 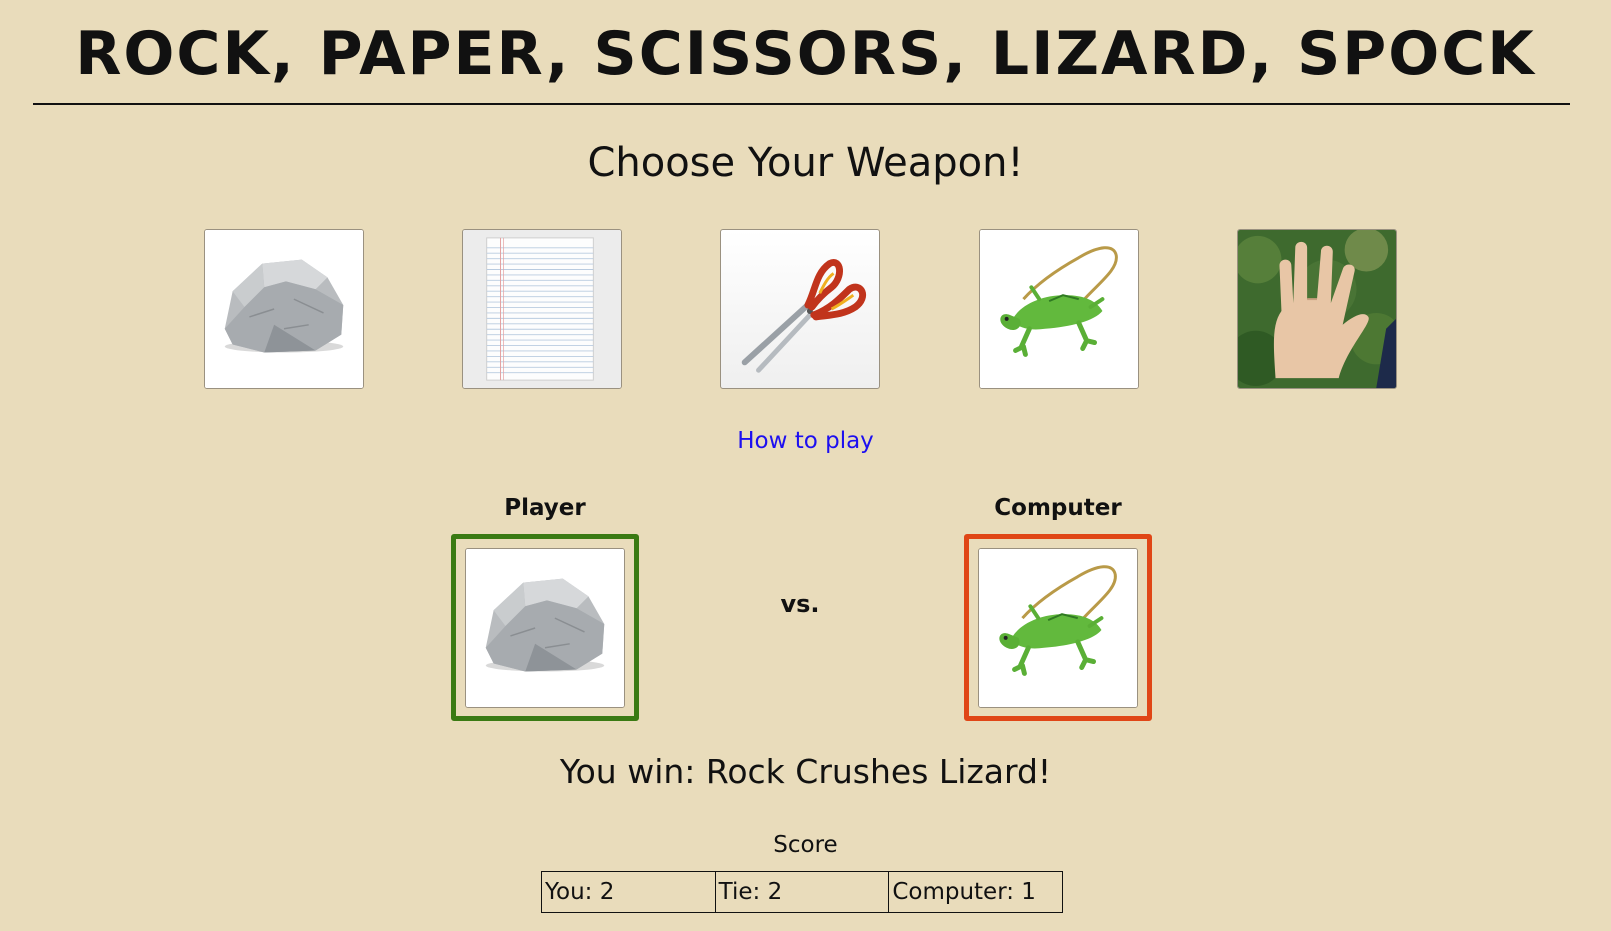 I want to click on player-label: Player, so click(x=545, y=508).